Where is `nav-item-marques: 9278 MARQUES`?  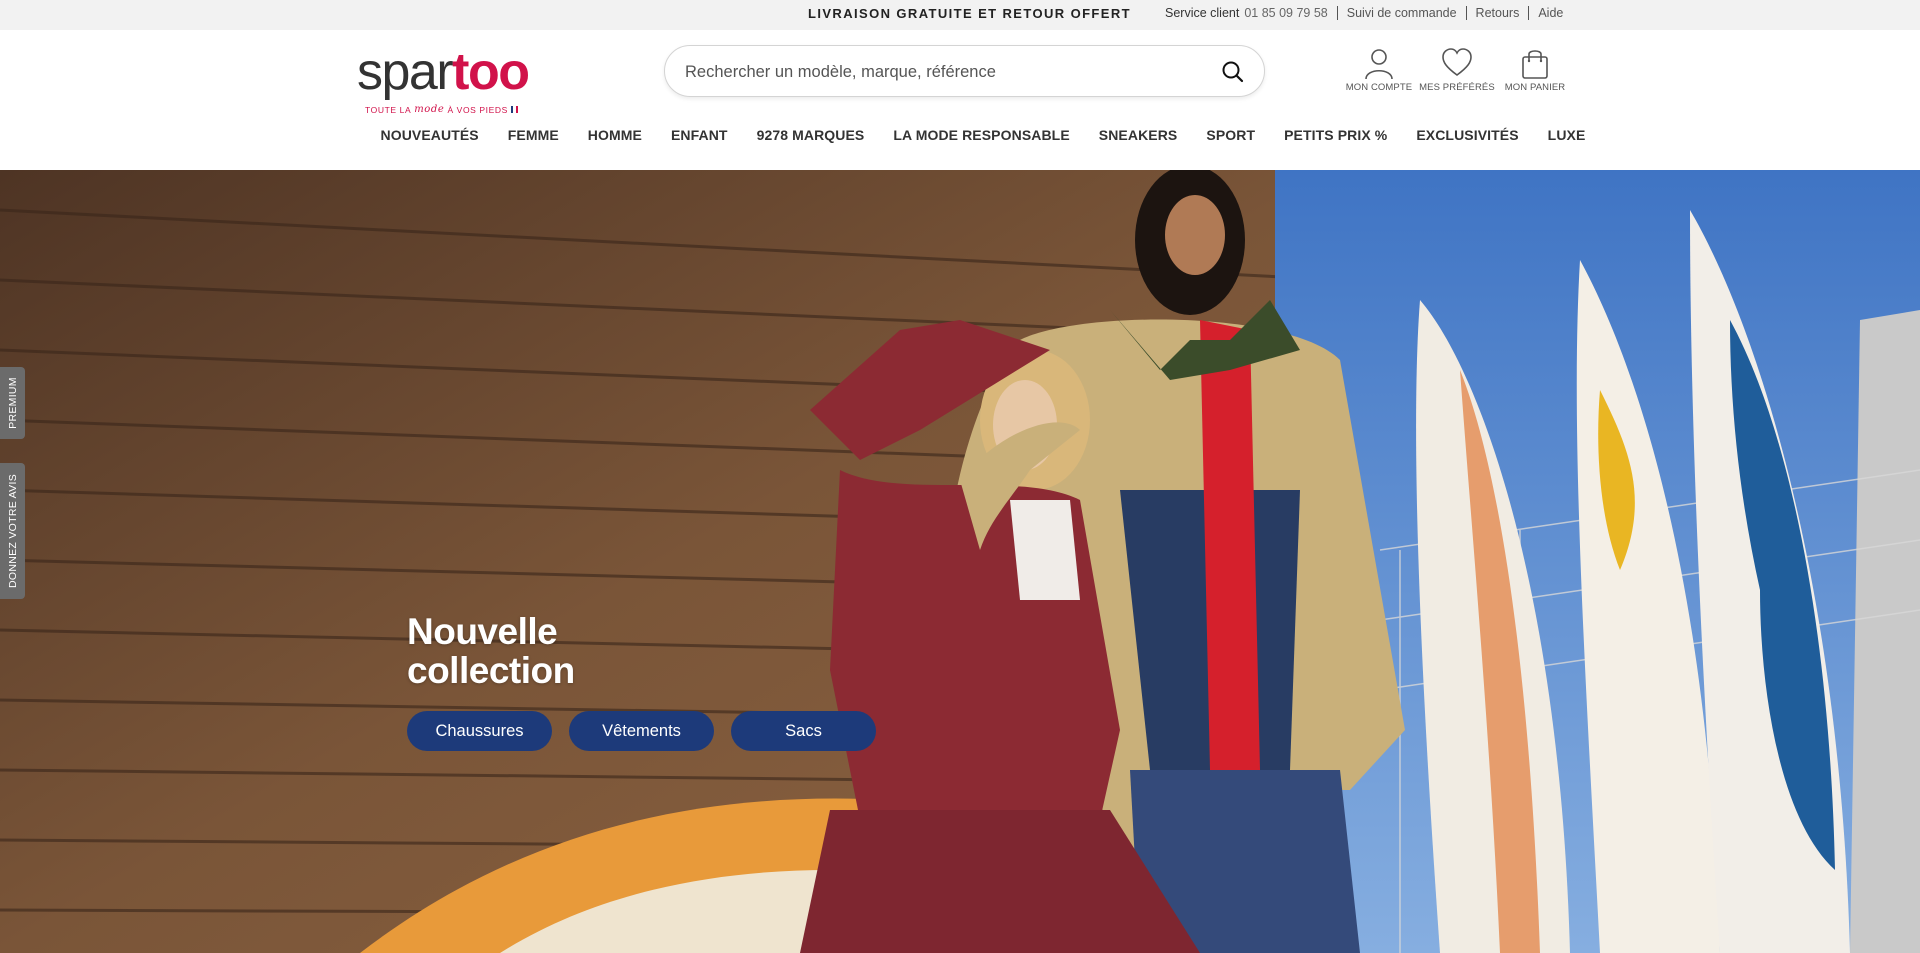 nav-item-marques: 9278 MARQUES is located at coordinates (810, 135).